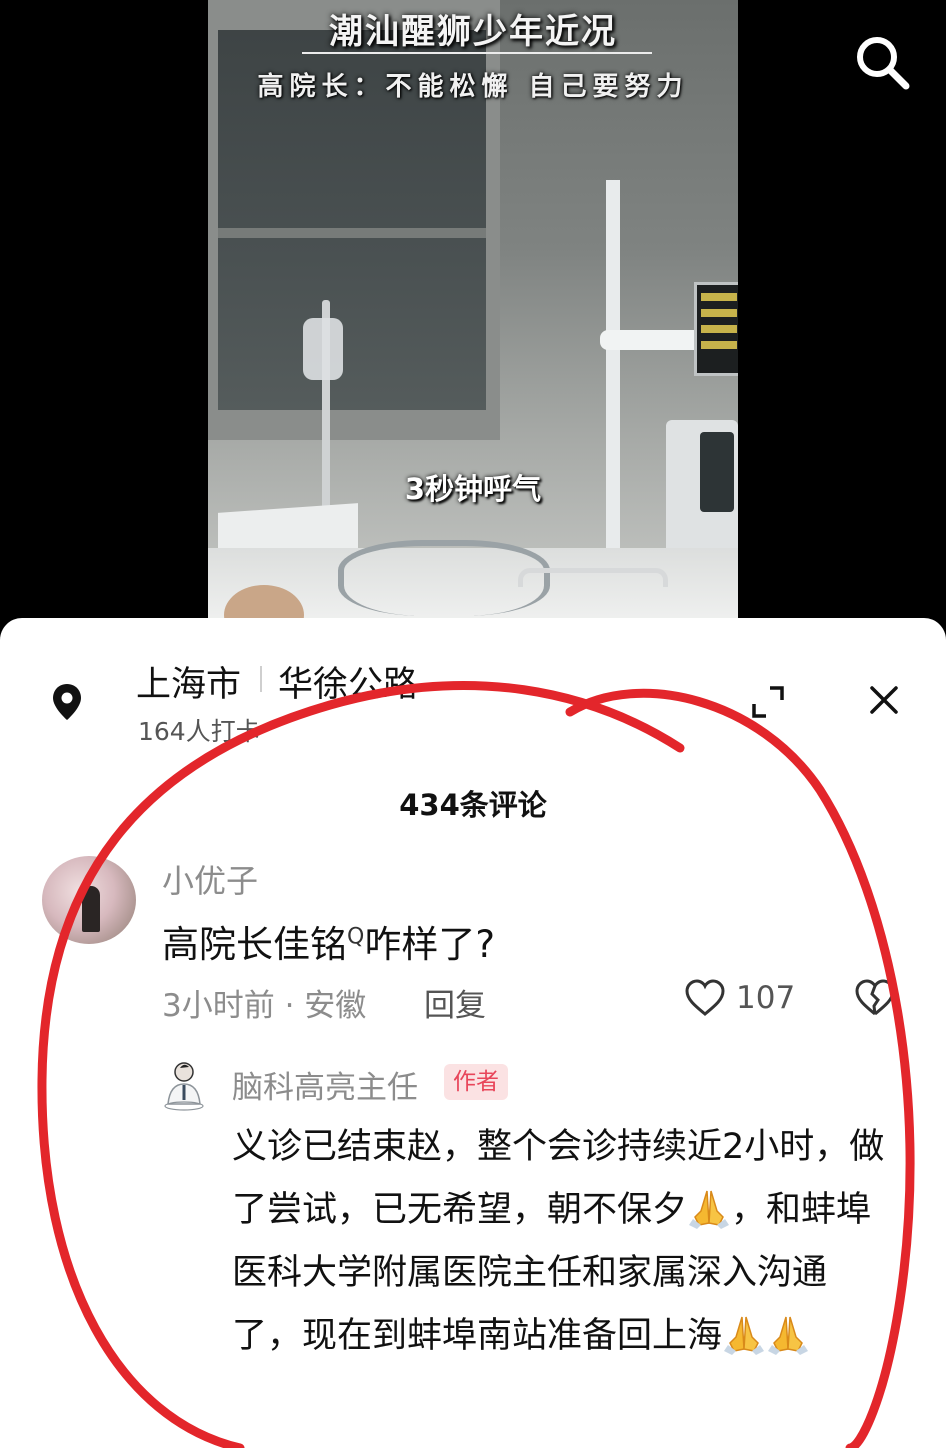 This screenshot has height=1448, width=946. I want to click on author-badge: 作者, so click(476, 1082).